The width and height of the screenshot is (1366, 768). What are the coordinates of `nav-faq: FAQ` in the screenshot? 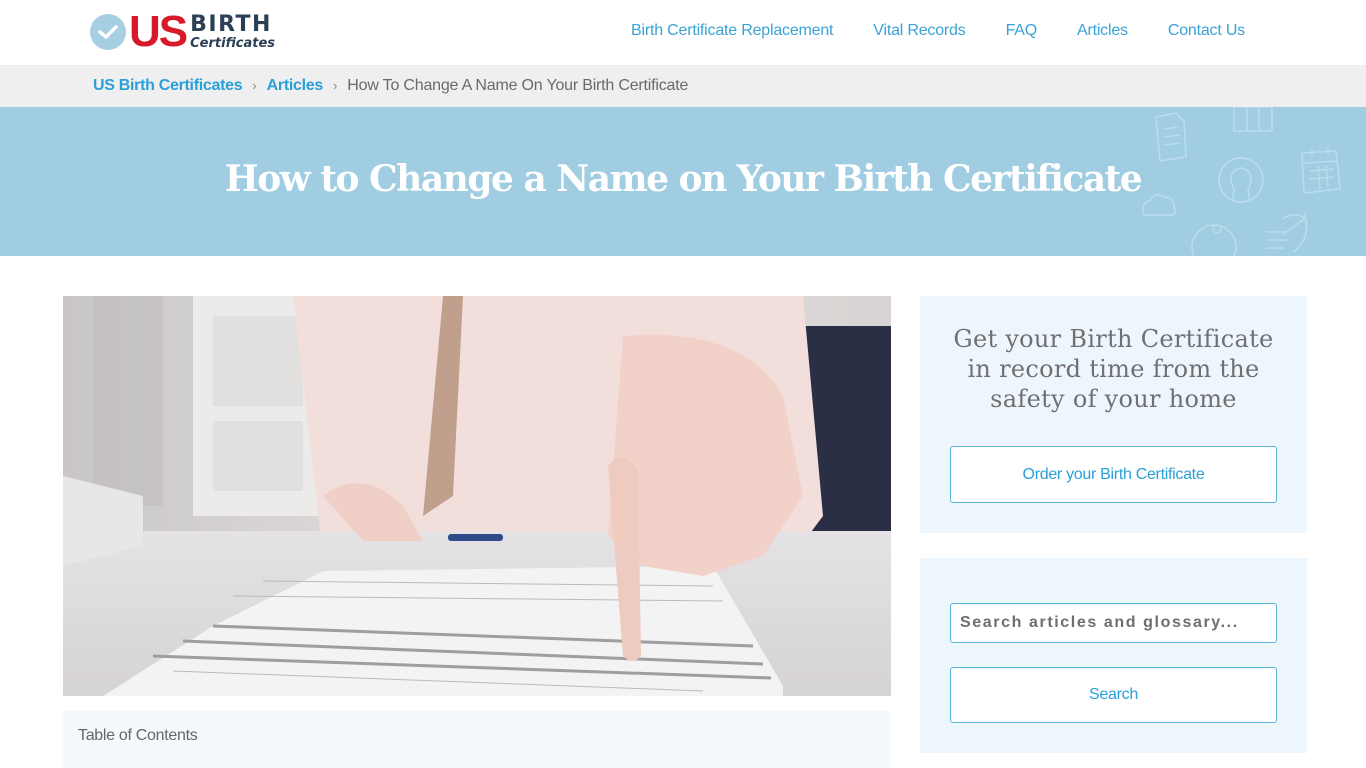 It's located at (1022, 31).